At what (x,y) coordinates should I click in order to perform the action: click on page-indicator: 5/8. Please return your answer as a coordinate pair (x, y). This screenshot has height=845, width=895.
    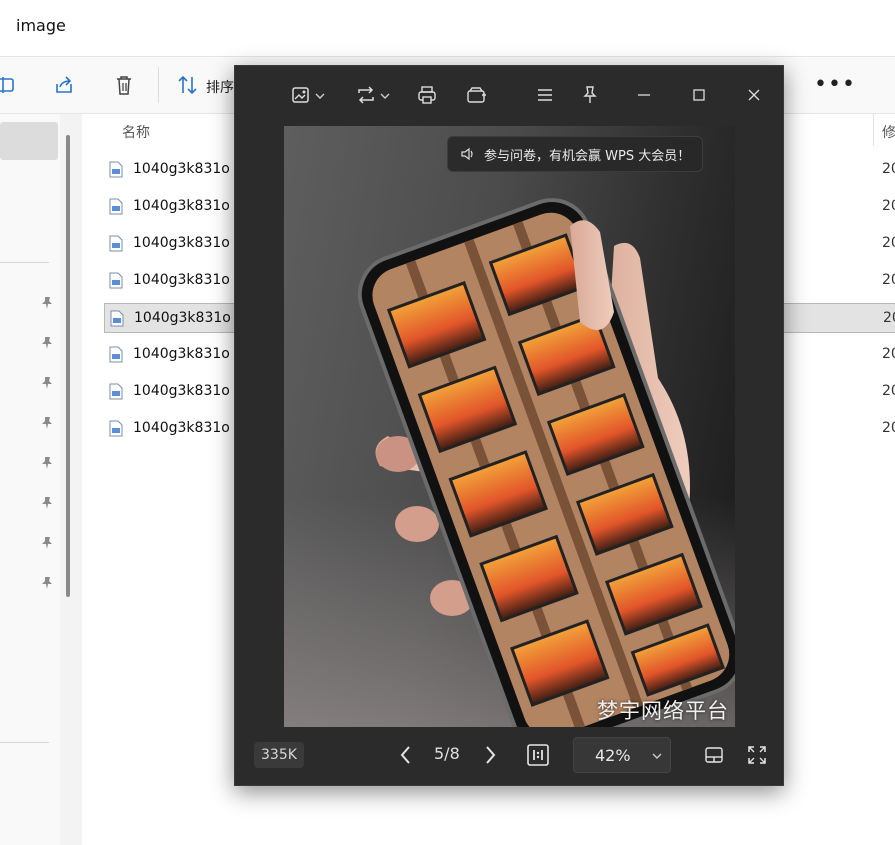
    Looking at the image, I should click on (447, 753).